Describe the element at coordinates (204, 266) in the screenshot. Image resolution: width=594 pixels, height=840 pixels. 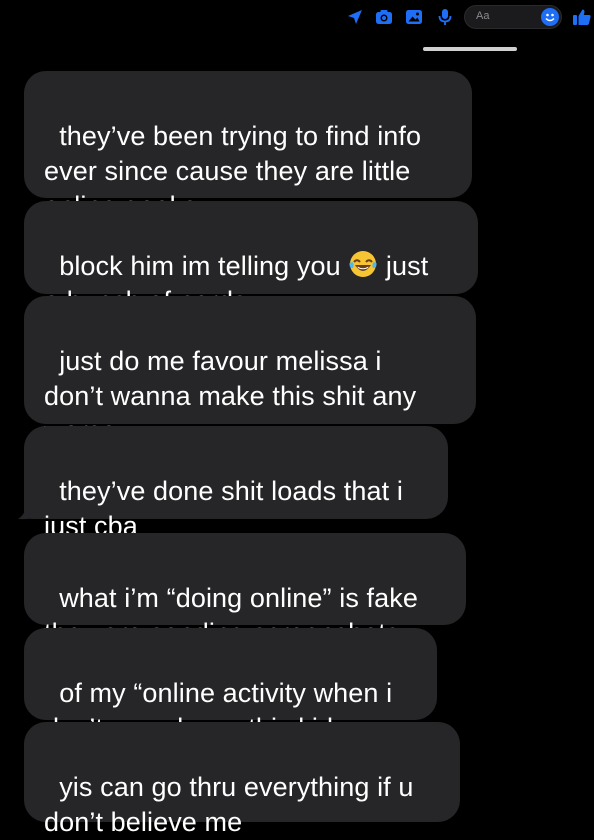
I see `message-text: block him im telling you` at that location.